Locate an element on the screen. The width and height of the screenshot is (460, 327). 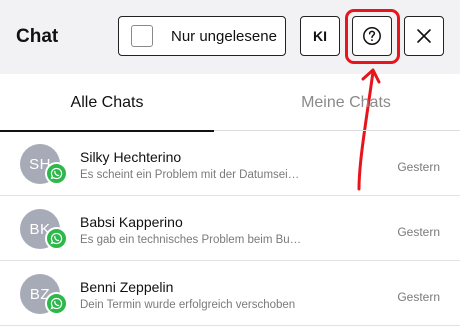
chat-contact-name: Silky Hechterino is located at coordinates (131, 157).